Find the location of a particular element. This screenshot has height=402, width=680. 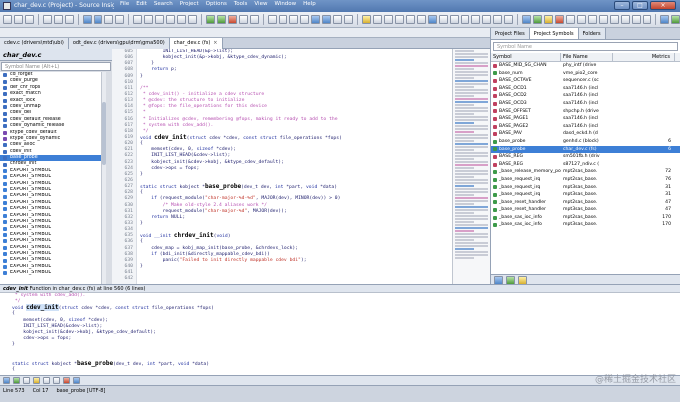

column-header-file-name: File Name is located at coordinates (587, 57).